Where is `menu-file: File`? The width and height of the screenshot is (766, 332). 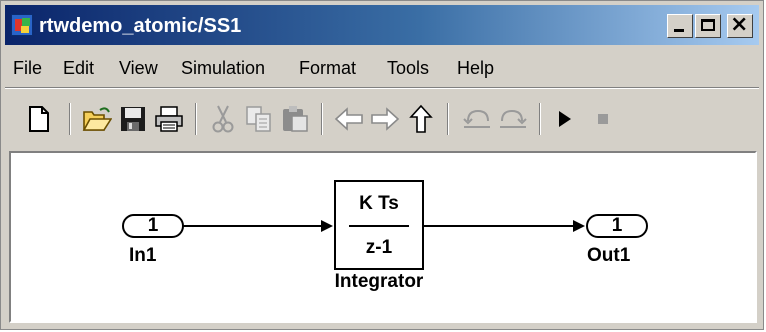
menu-file: File is located at coordinates (27, 68).